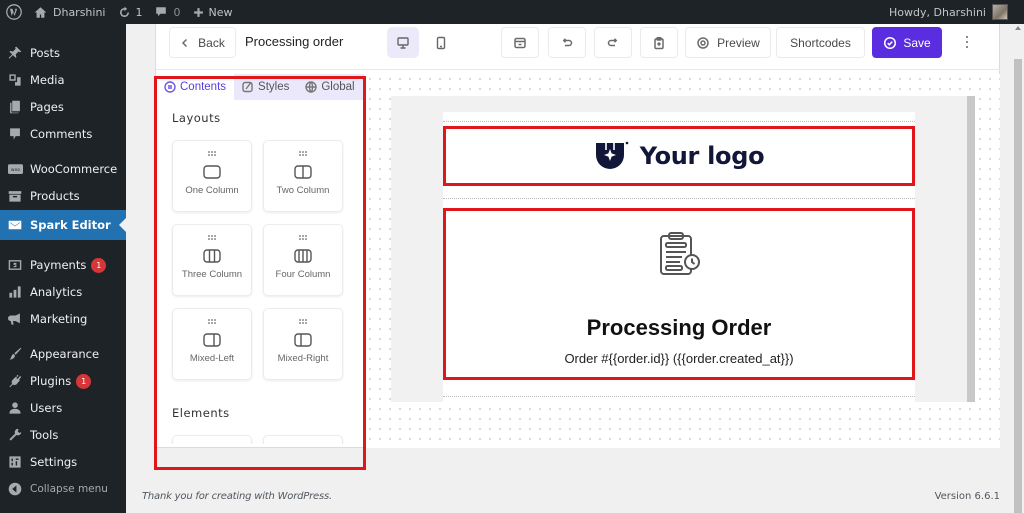  What do you see at coordinates (56, 292) in the screenshot?
I see `sidebar-item-label: Analytics` at bounding box center [56, 292].